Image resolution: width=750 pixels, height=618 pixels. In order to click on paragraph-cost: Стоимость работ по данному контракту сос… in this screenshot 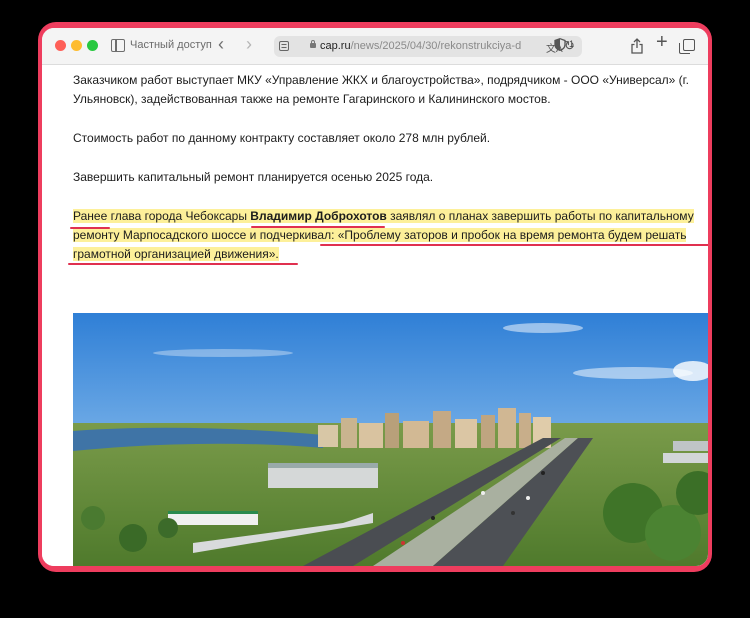, I will do `click(282, 138)`.